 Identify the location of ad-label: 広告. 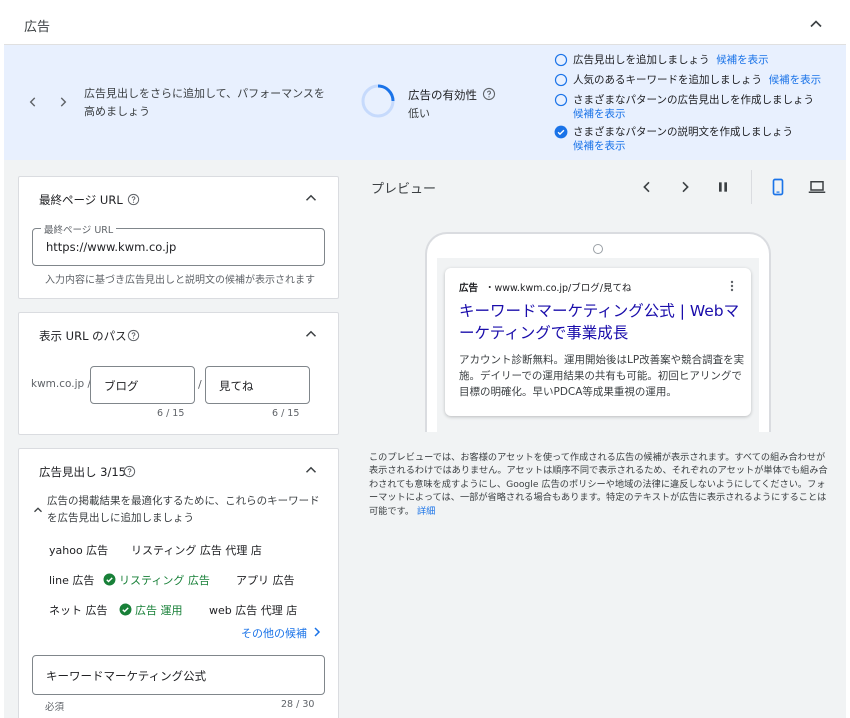
(469, 288).